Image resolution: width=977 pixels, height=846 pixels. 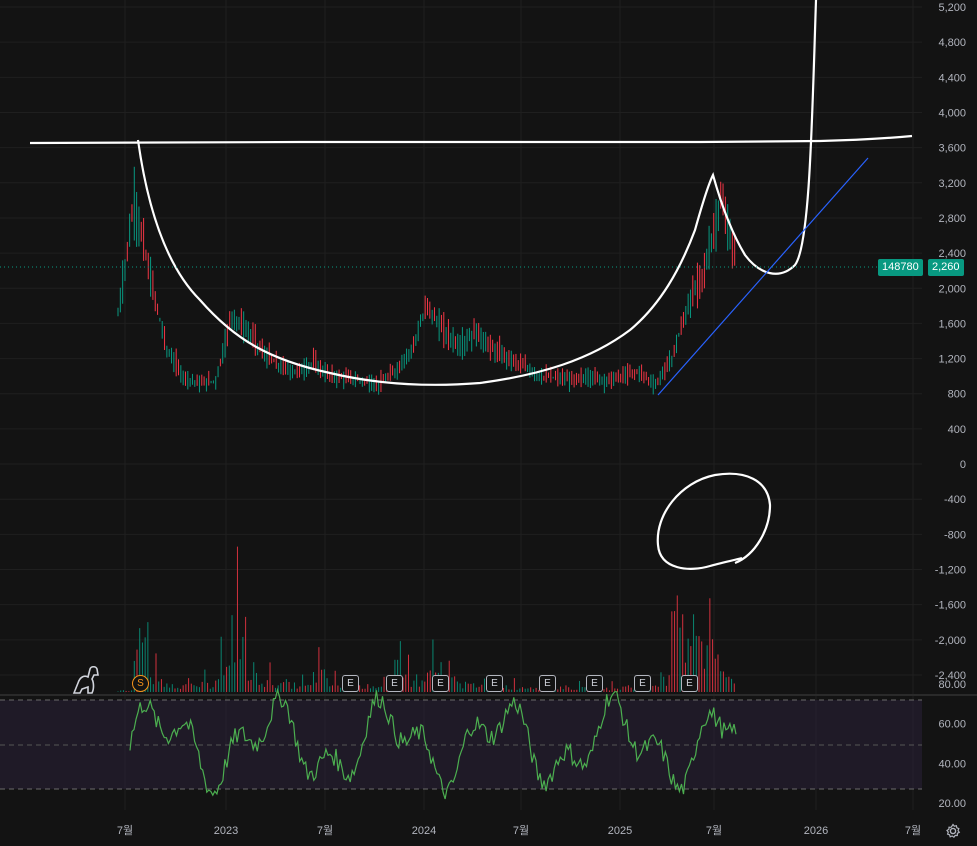 I want to click on rsi-tick-label: 80.00, so click(x=952, y=685).